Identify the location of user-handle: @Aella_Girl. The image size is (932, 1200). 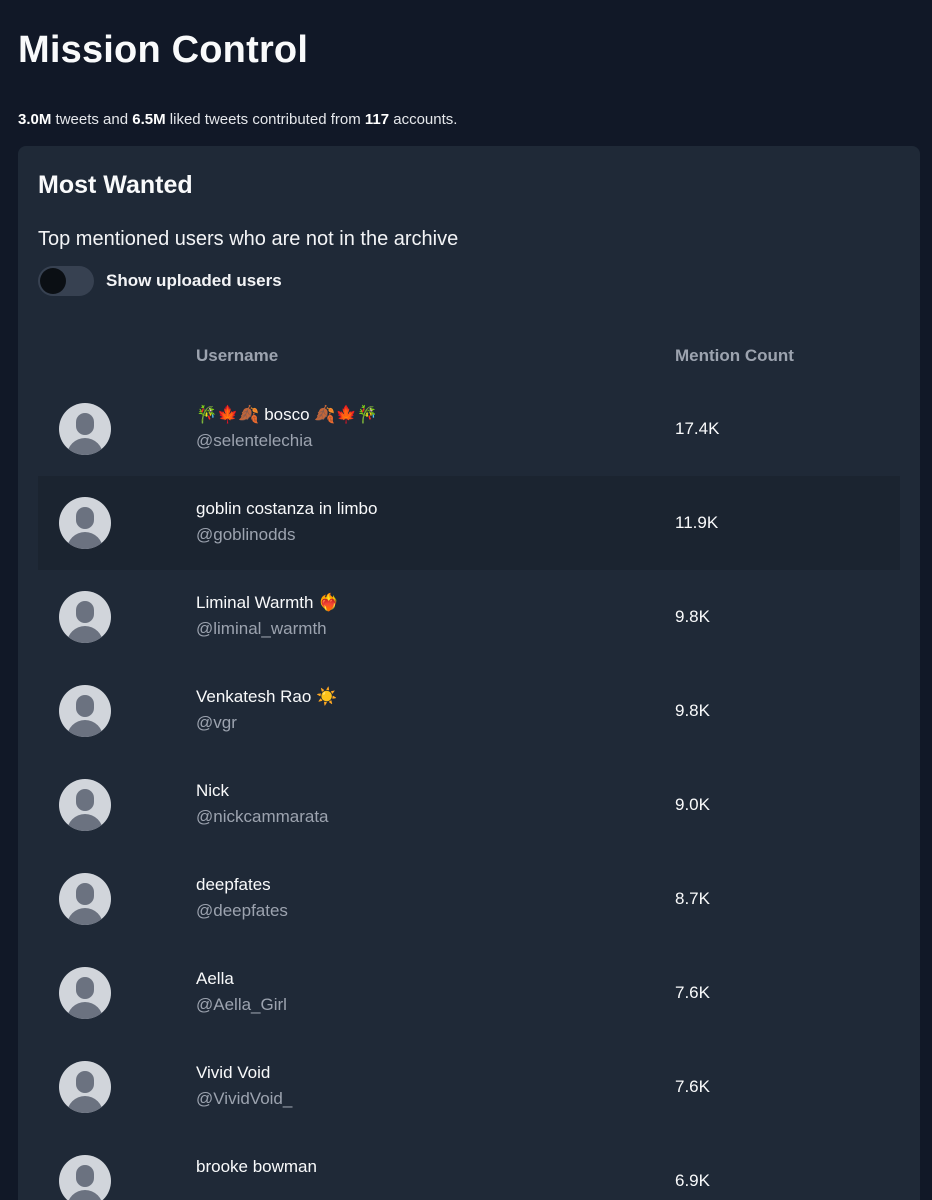
(241, 1004).